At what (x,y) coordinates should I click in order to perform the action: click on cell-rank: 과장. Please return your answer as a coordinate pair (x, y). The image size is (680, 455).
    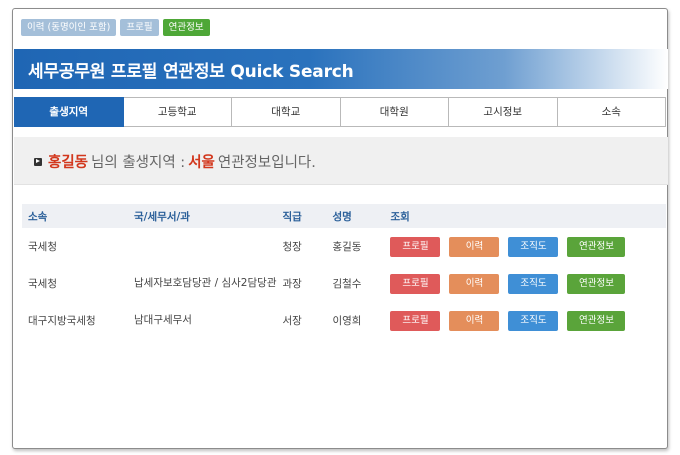
    Looking at the image, I should click on (292, 284).